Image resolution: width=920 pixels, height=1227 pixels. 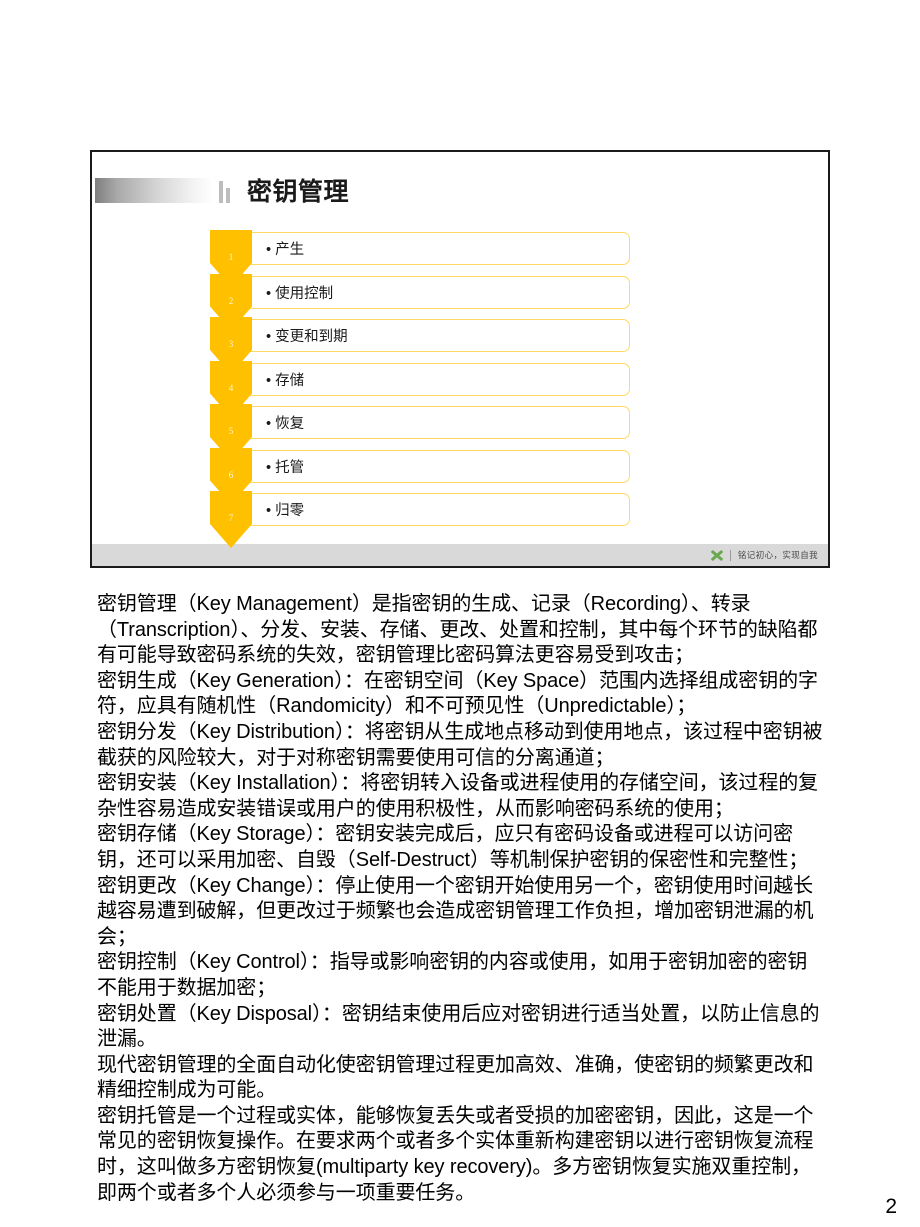 I want to click on chevron-step-text: 托管, so click(x=290, y=467).